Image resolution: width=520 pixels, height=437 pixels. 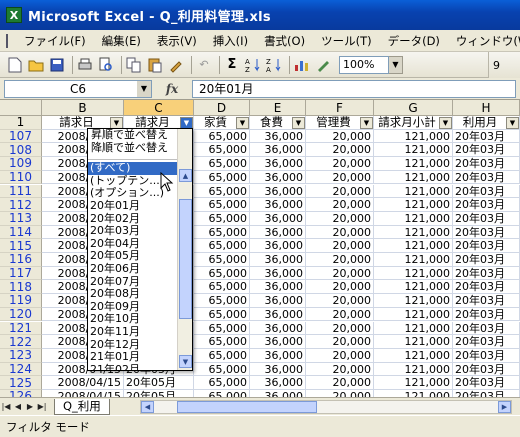 I want to click on save-icon, so click(x=57, y=65).